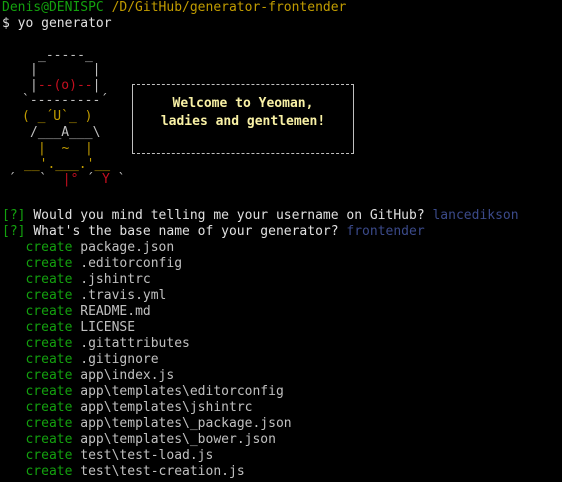 This screenshot has height=482, width=562. Describe the element at coordinates (127, 247) in the screenshot. I see `created-file: package.json` at that location.